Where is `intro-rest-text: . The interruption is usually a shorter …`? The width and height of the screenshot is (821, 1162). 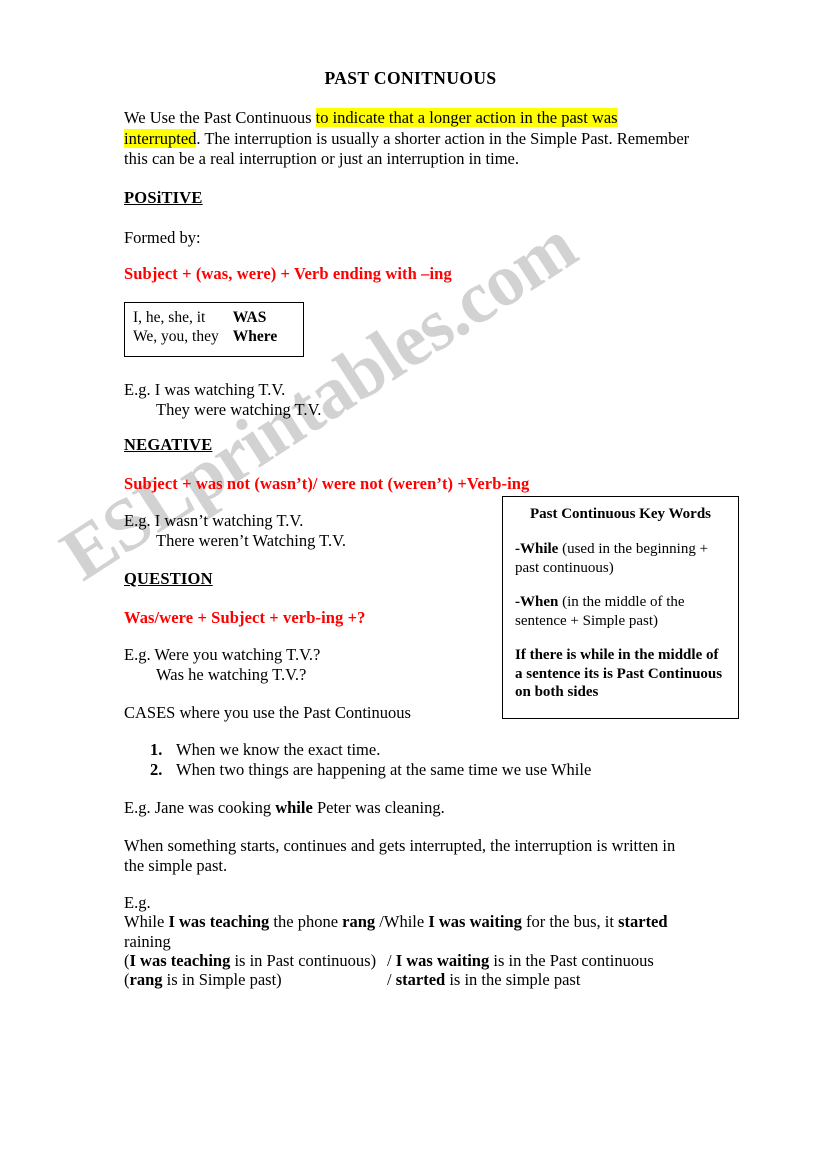 intro-rest-text: . The interruption is usually a shorter … is located at coordinates (407, 148).